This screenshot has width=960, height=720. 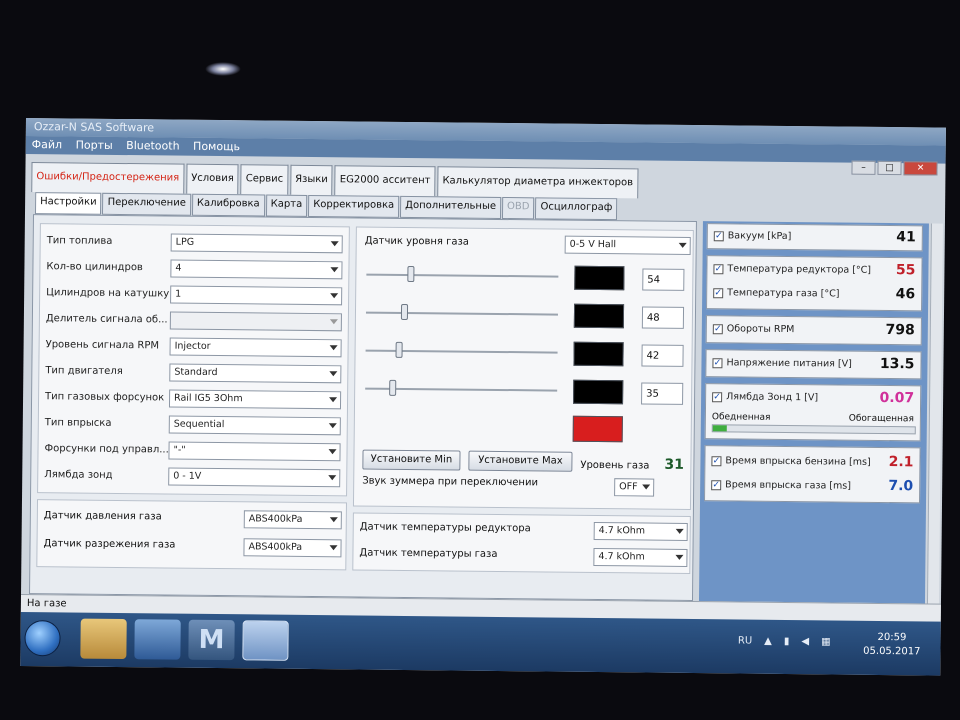 I want to click on set-max-button: Установите Max, so click(x=520, y=461).